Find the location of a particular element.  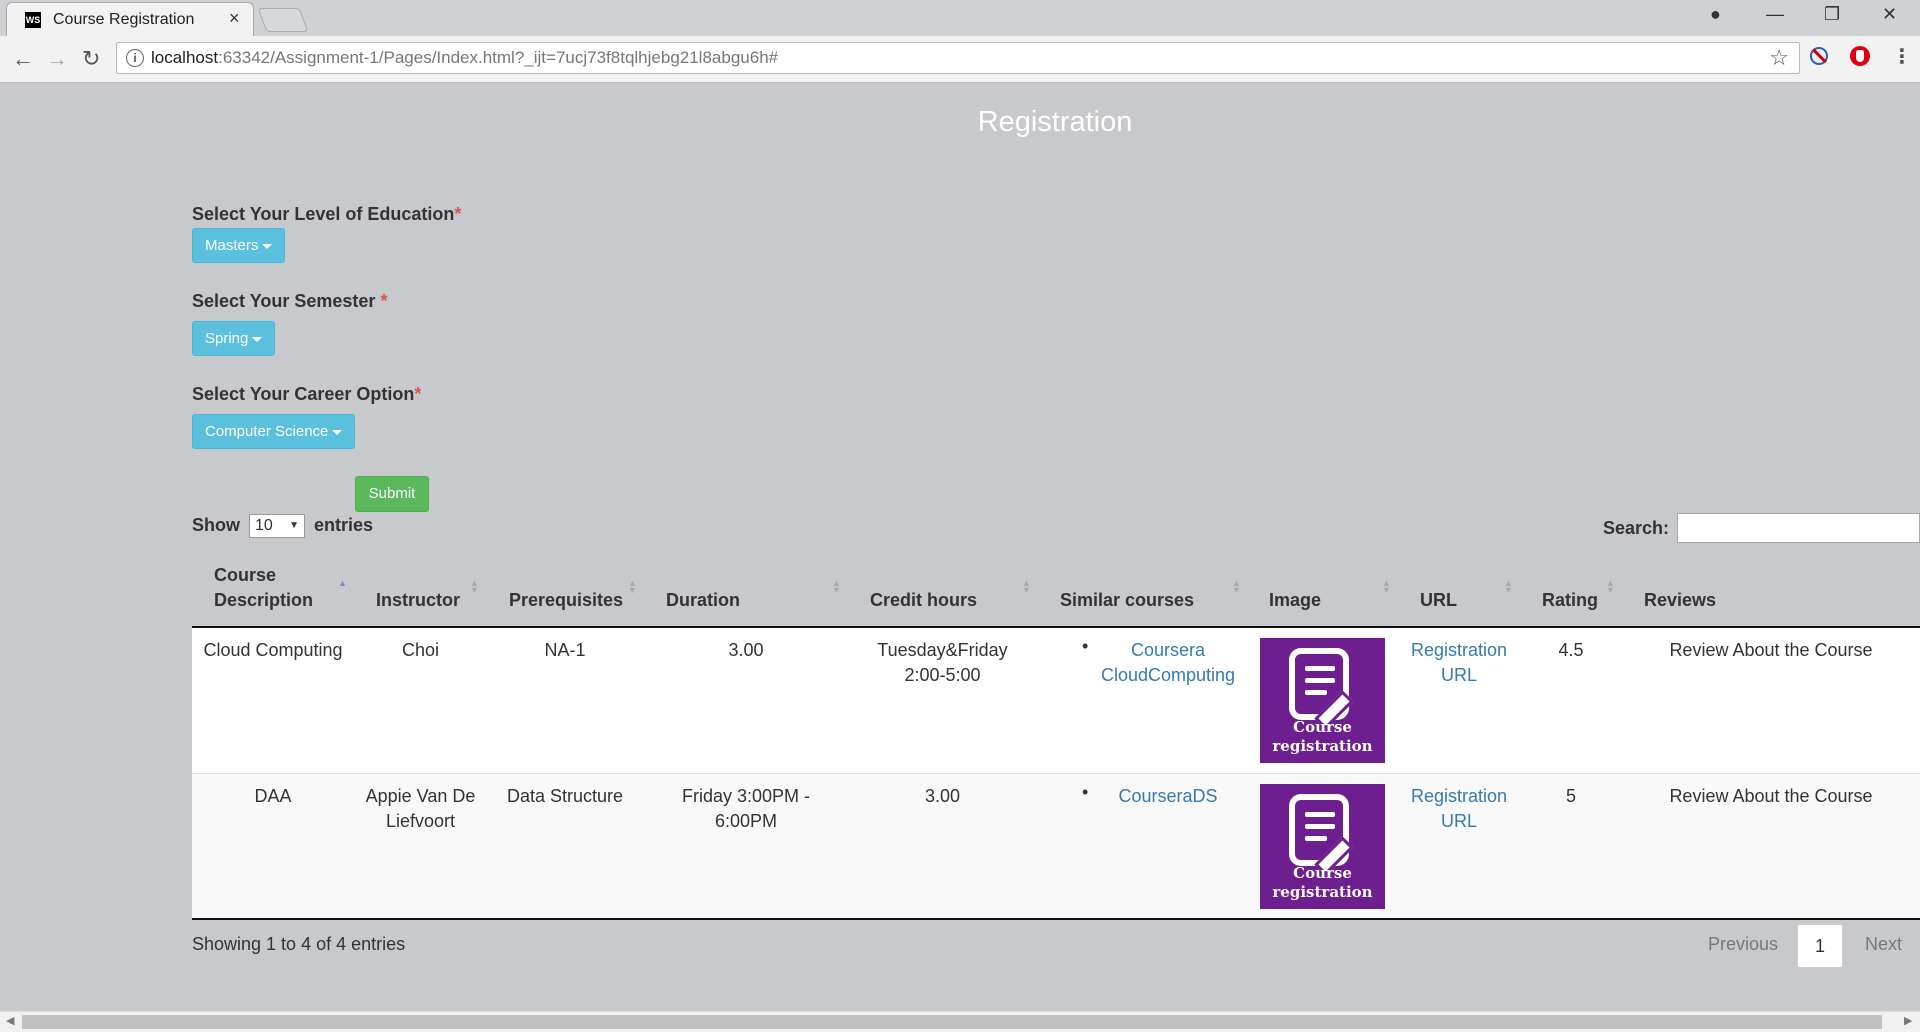

similar-course-line2: CloudComputing is located at coordinates (1168, 675).